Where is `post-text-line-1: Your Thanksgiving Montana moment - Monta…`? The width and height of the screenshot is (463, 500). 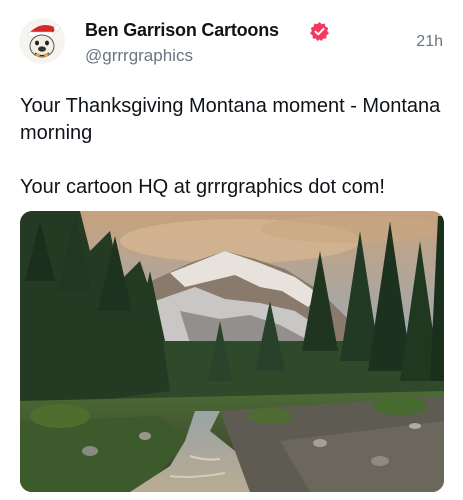
post-text-line-1: Your Thanksgiving Montana moment - Monta… is located at coordinates (230, 119).